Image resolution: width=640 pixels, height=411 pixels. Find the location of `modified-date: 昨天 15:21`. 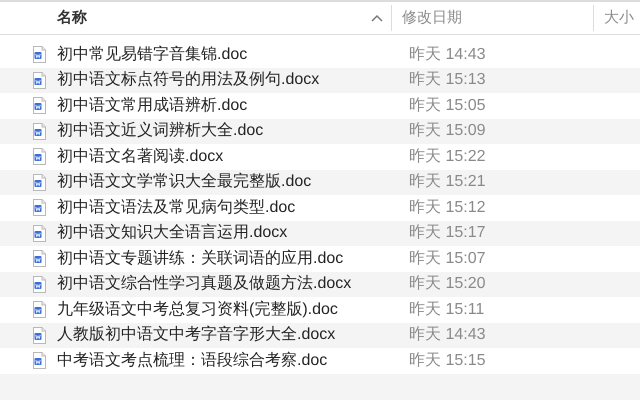

modified-date: 昨天 15:21 is located at coordinates (447, 182).